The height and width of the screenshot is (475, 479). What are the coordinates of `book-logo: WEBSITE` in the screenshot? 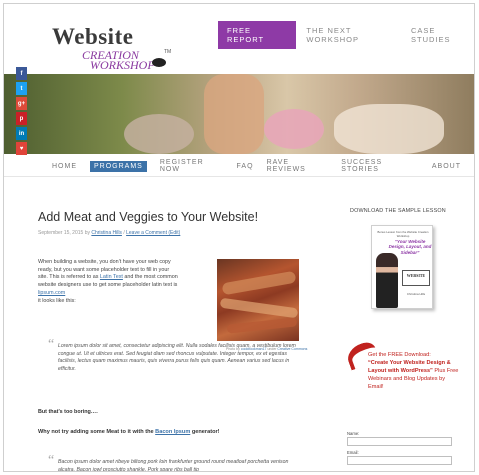 It's located at (416, 278).